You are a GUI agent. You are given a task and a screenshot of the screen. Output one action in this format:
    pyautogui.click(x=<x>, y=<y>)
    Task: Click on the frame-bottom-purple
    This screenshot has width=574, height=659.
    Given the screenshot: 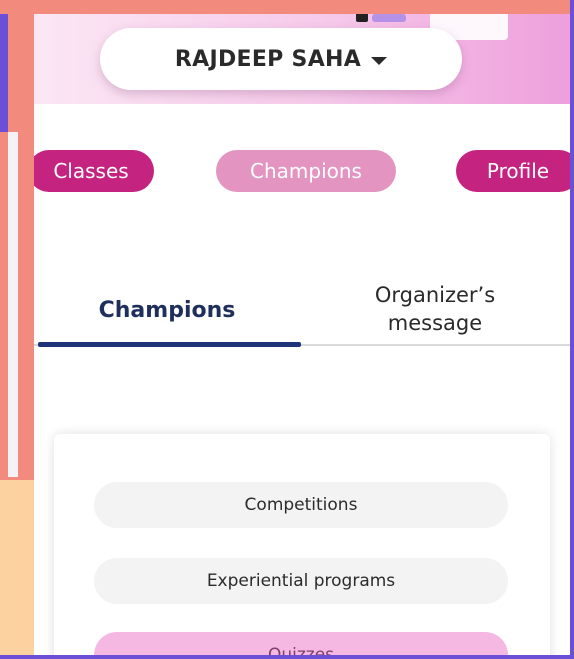 What is the action you would take?
    pyautogui.click(x=287, y=657)
    